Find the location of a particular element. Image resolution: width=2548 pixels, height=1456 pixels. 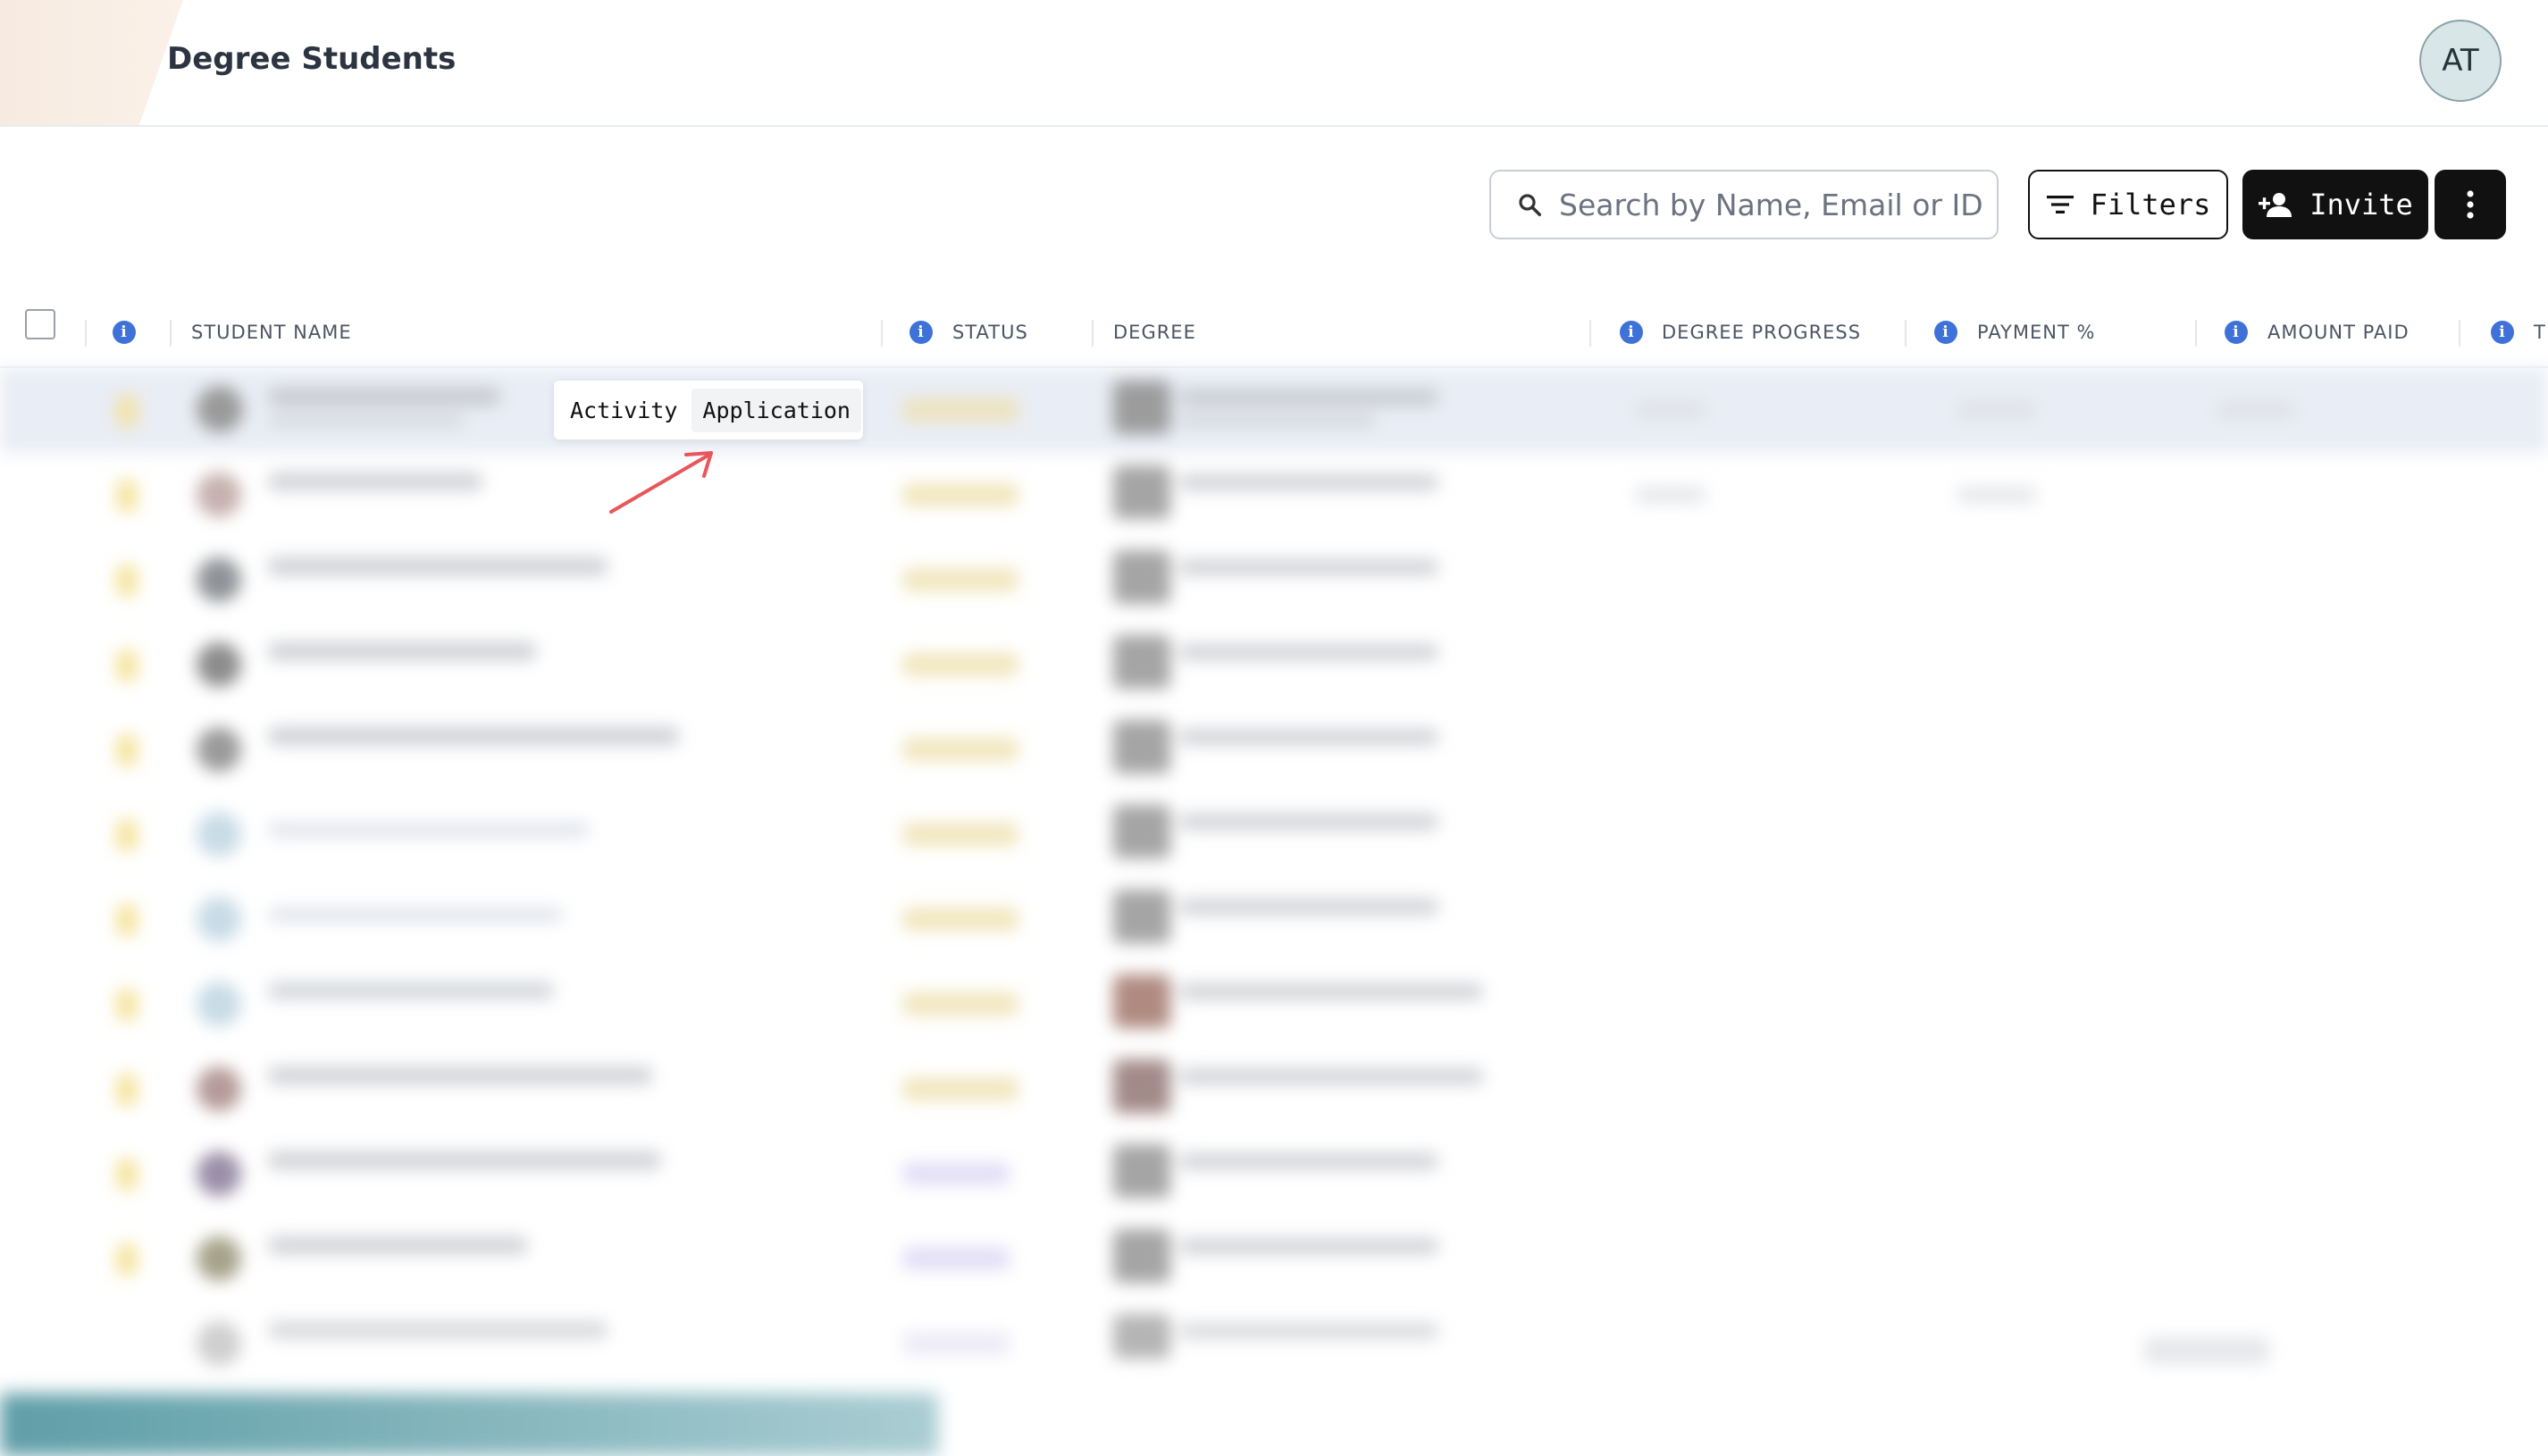

application-option: Application is located at coordinates (776, 410).